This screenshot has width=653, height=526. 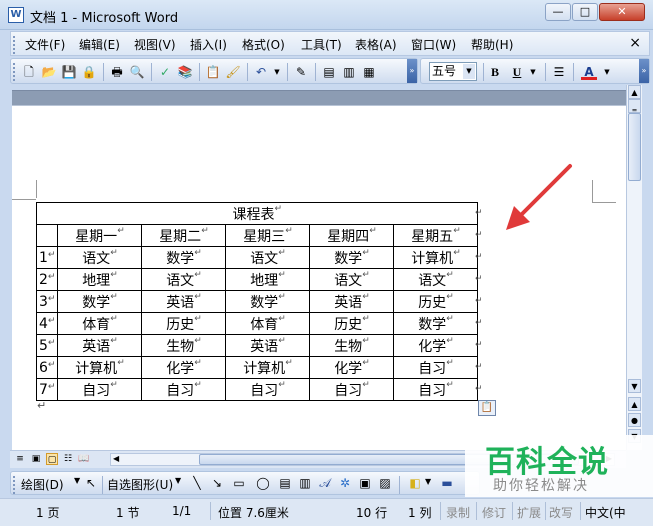 I want to click on clip-art-icon: ▣, so click(x=365, y=483).